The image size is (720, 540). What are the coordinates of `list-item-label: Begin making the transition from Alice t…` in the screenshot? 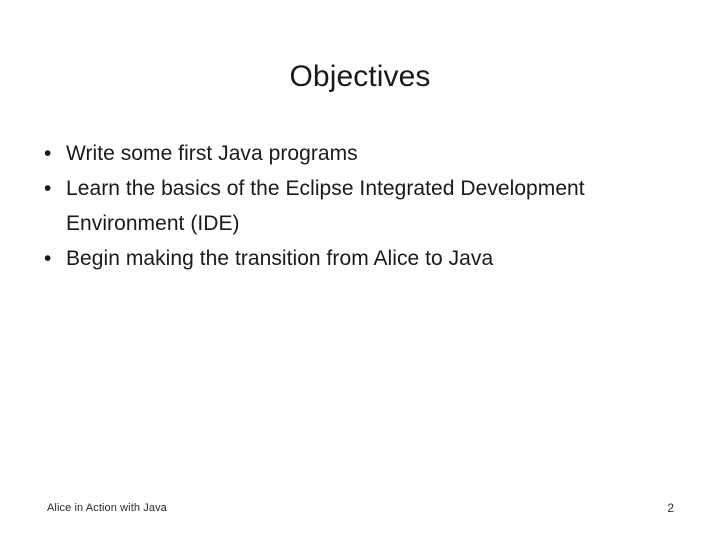 It's located at (280, 258).